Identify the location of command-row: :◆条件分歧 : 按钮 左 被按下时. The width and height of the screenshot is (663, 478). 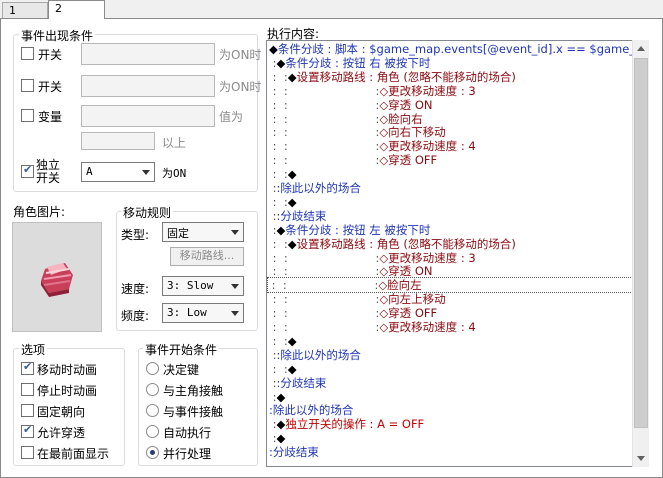
(451, 230).